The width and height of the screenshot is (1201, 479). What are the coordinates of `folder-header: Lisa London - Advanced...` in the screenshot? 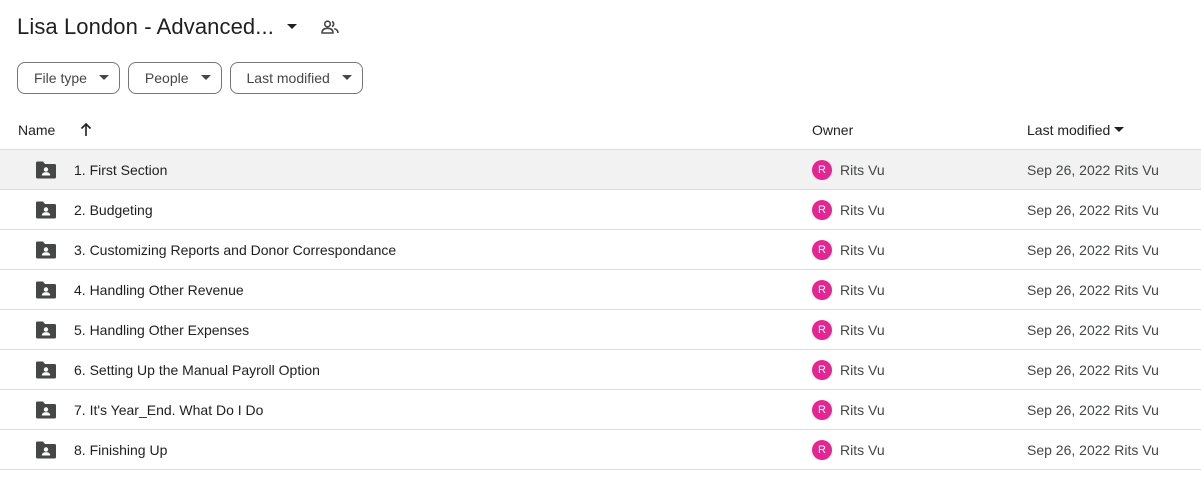 It's located at (180, 27).